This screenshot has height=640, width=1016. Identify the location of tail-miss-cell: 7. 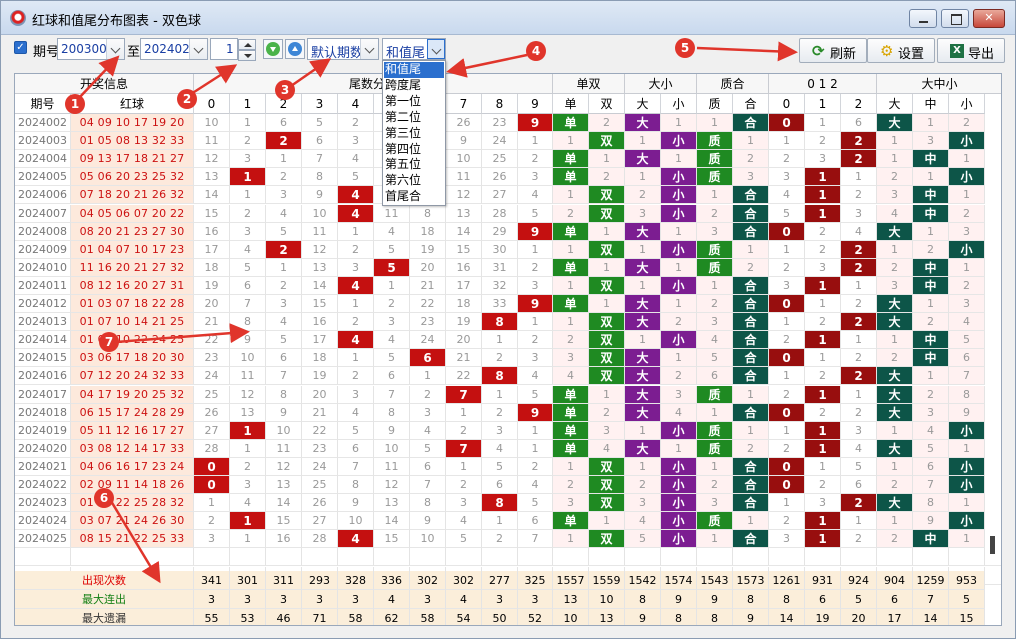
(535, 539).